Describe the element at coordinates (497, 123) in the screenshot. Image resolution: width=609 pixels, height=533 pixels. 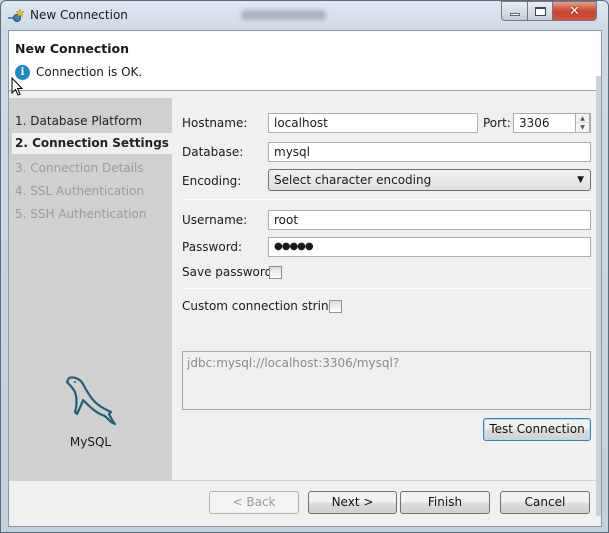
I see `port-label: Port:` at that location.